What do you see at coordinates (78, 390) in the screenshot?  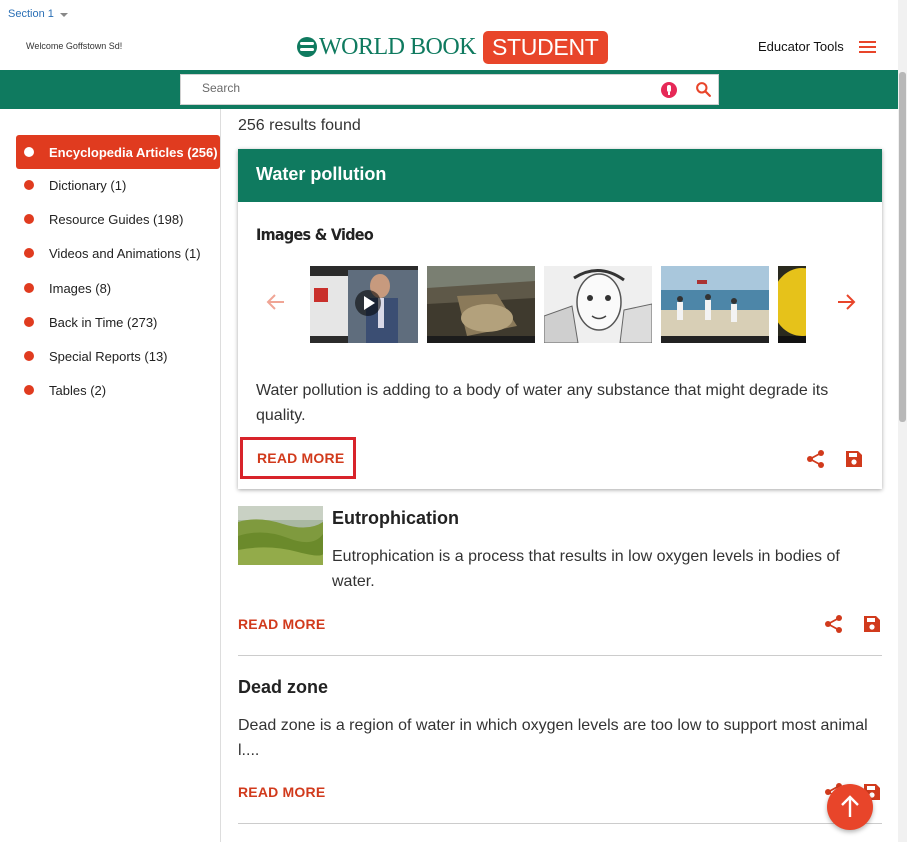 I see `facet-label: Tables (2)` at bounding box center [78, 390].